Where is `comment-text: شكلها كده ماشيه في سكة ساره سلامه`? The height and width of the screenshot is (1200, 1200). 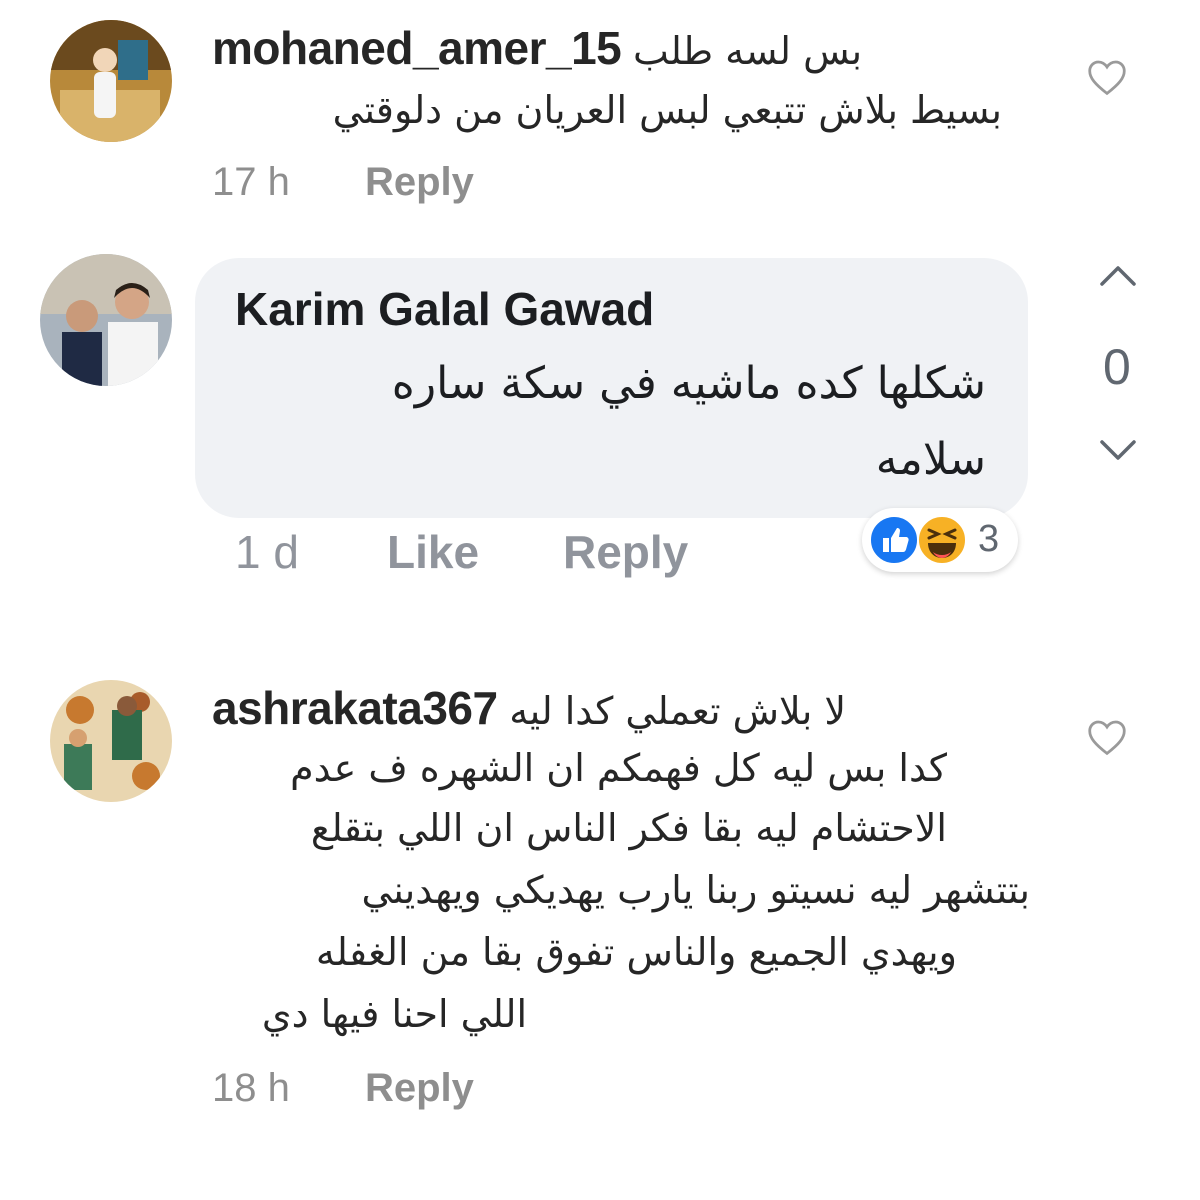
comment-text: شكلها كده ماشيه في سكة ساره سلامه is located at coordinates (636, 422).